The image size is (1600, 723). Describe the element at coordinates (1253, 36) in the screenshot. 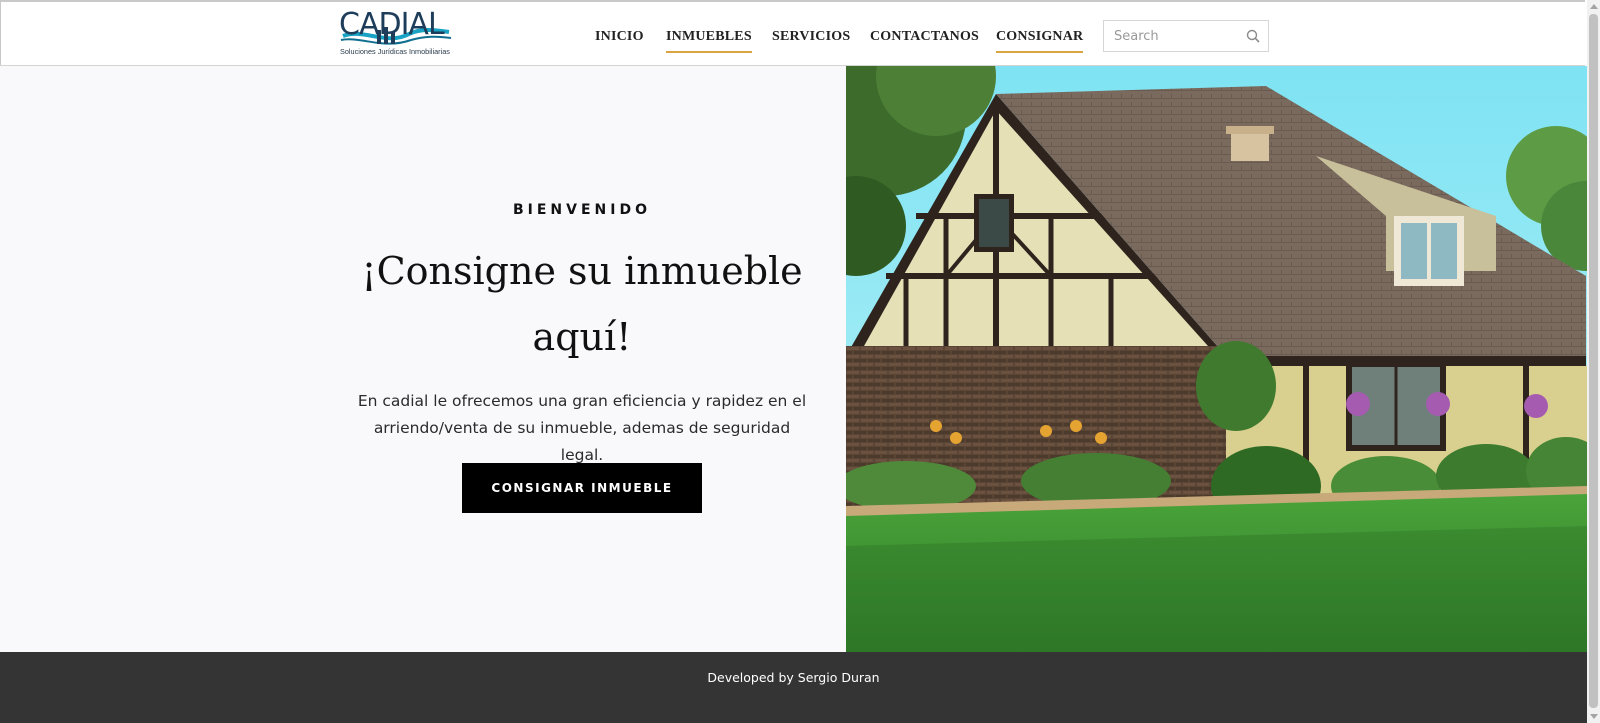

I see `search-icon` at that location.